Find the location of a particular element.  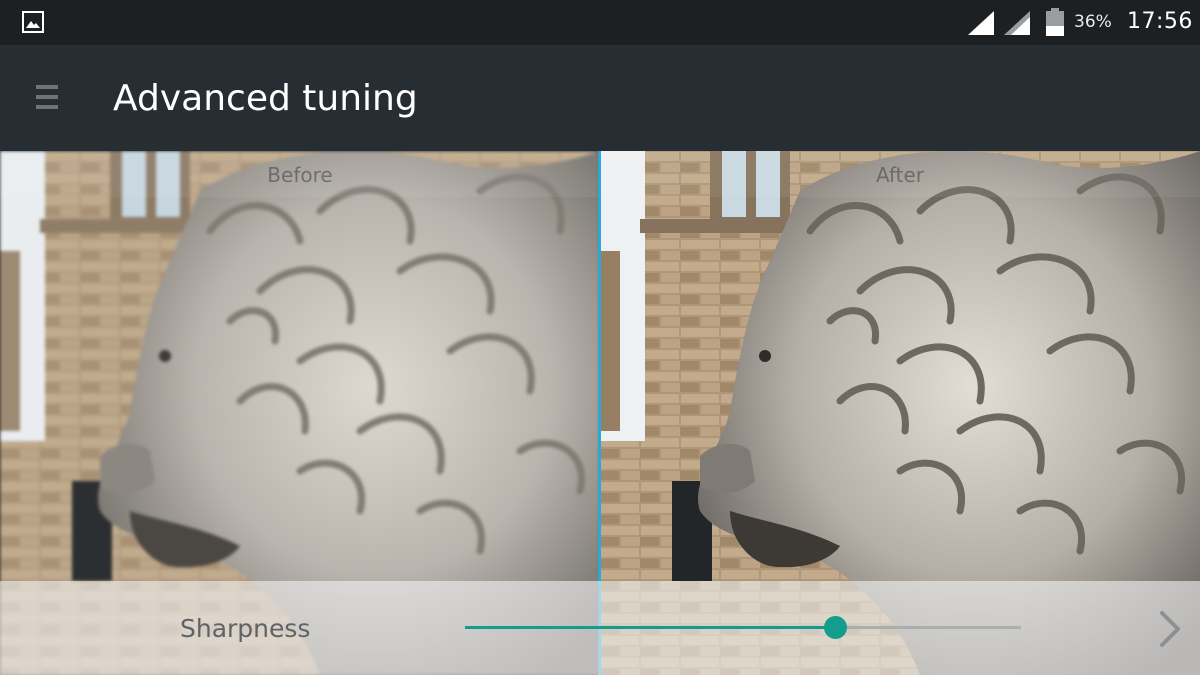

chevron-right-icon is located at coordinates (1170, 629).